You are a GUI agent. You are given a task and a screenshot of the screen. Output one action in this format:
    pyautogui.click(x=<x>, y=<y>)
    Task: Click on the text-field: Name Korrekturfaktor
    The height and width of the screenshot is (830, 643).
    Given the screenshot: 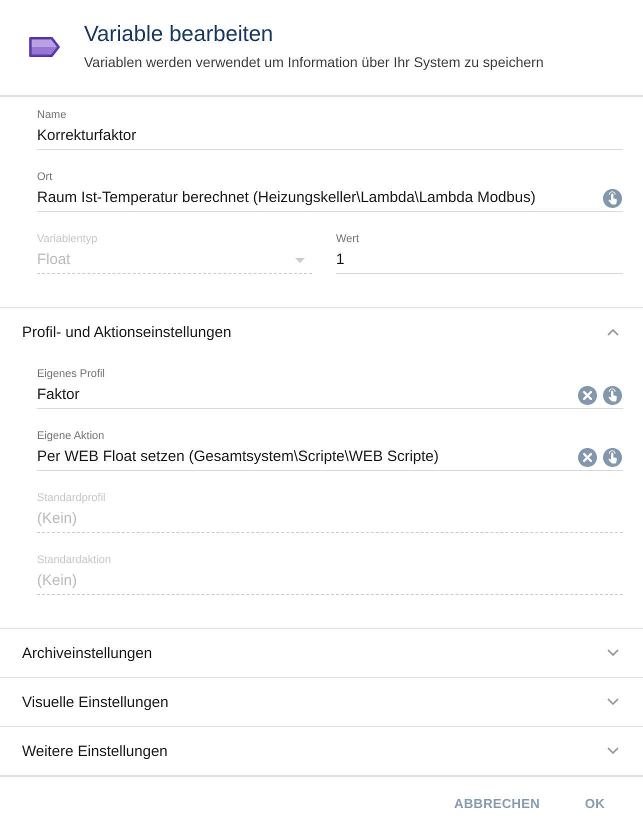 What is the action you would take?
    pyautogui.click(x=330, y=129)
    